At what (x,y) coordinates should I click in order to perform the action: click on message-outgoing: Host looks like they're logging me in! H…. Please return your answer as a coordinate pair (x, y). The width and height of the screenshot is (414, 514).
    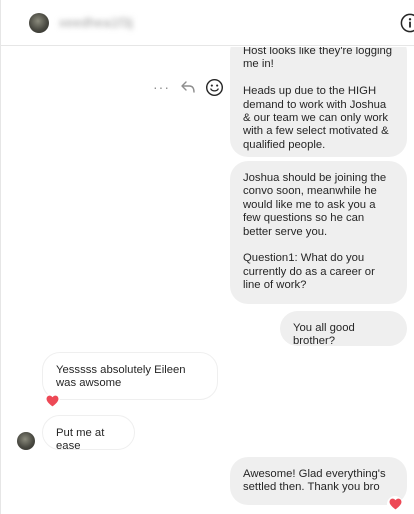
    Looking at the image, I should click on (318, 102).